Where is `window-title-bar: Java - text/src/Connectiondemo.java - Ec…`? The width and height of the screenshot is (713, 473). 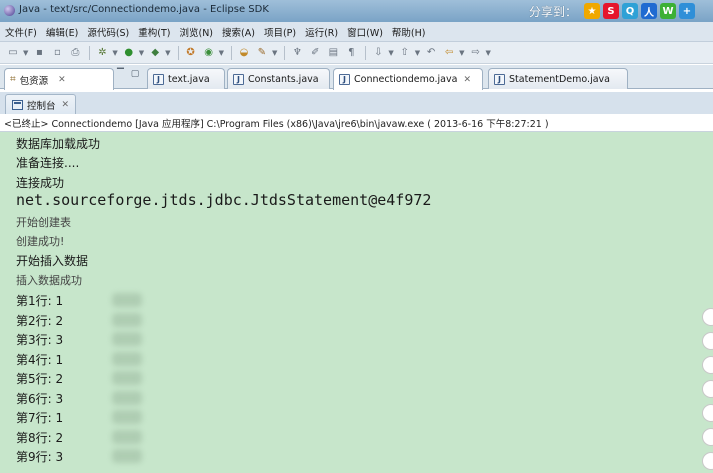 window-title-bar: Java - text/src/Connectiondemo.java - Ec… is located at coordinates (356, 11).